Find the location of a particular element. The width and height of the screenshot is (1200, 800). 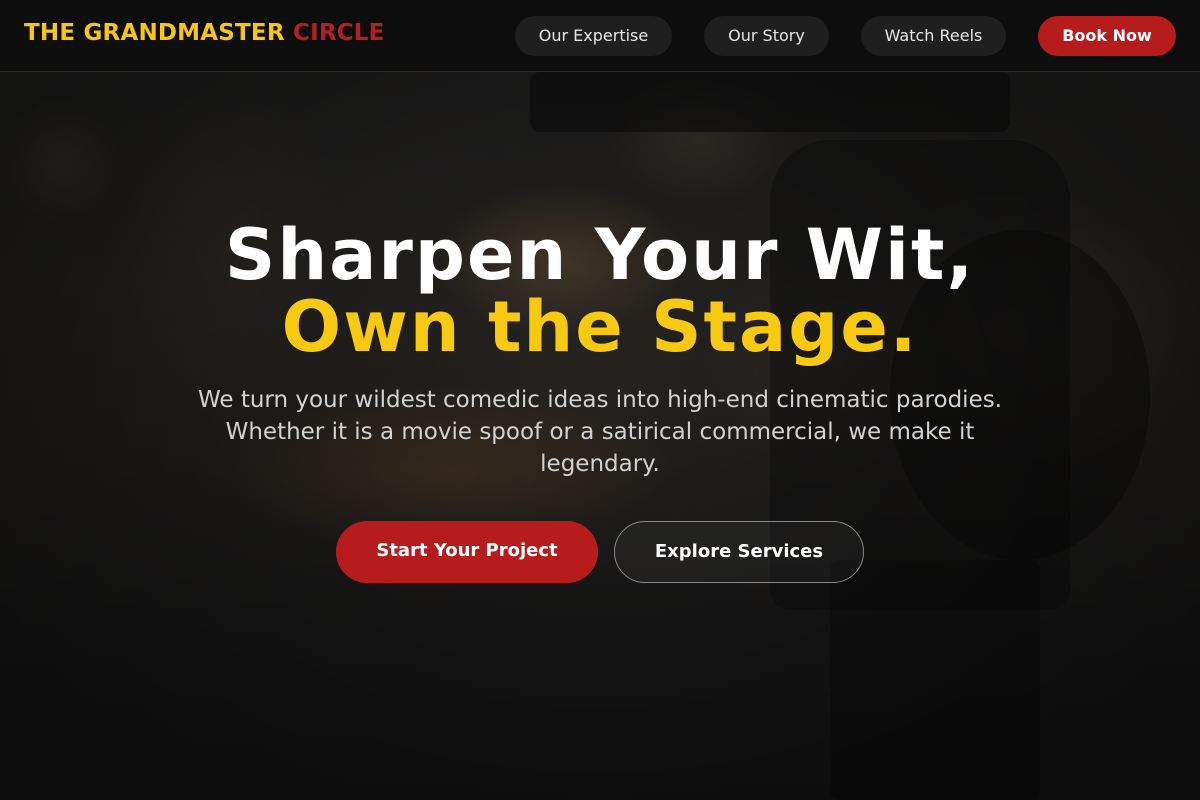

book-now-button: Book Now is located at coordinates (1107, 36).